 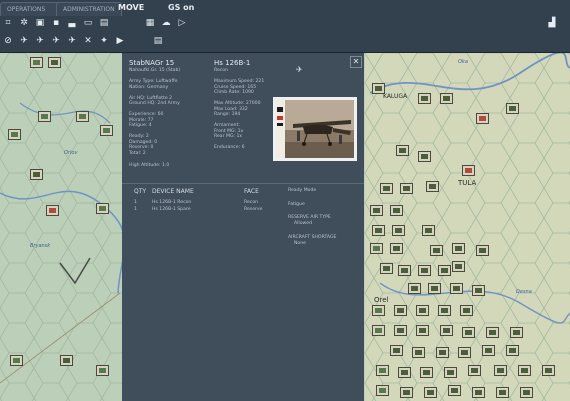 I want to click on send-icon: ▷, so click(x=182, y=23).